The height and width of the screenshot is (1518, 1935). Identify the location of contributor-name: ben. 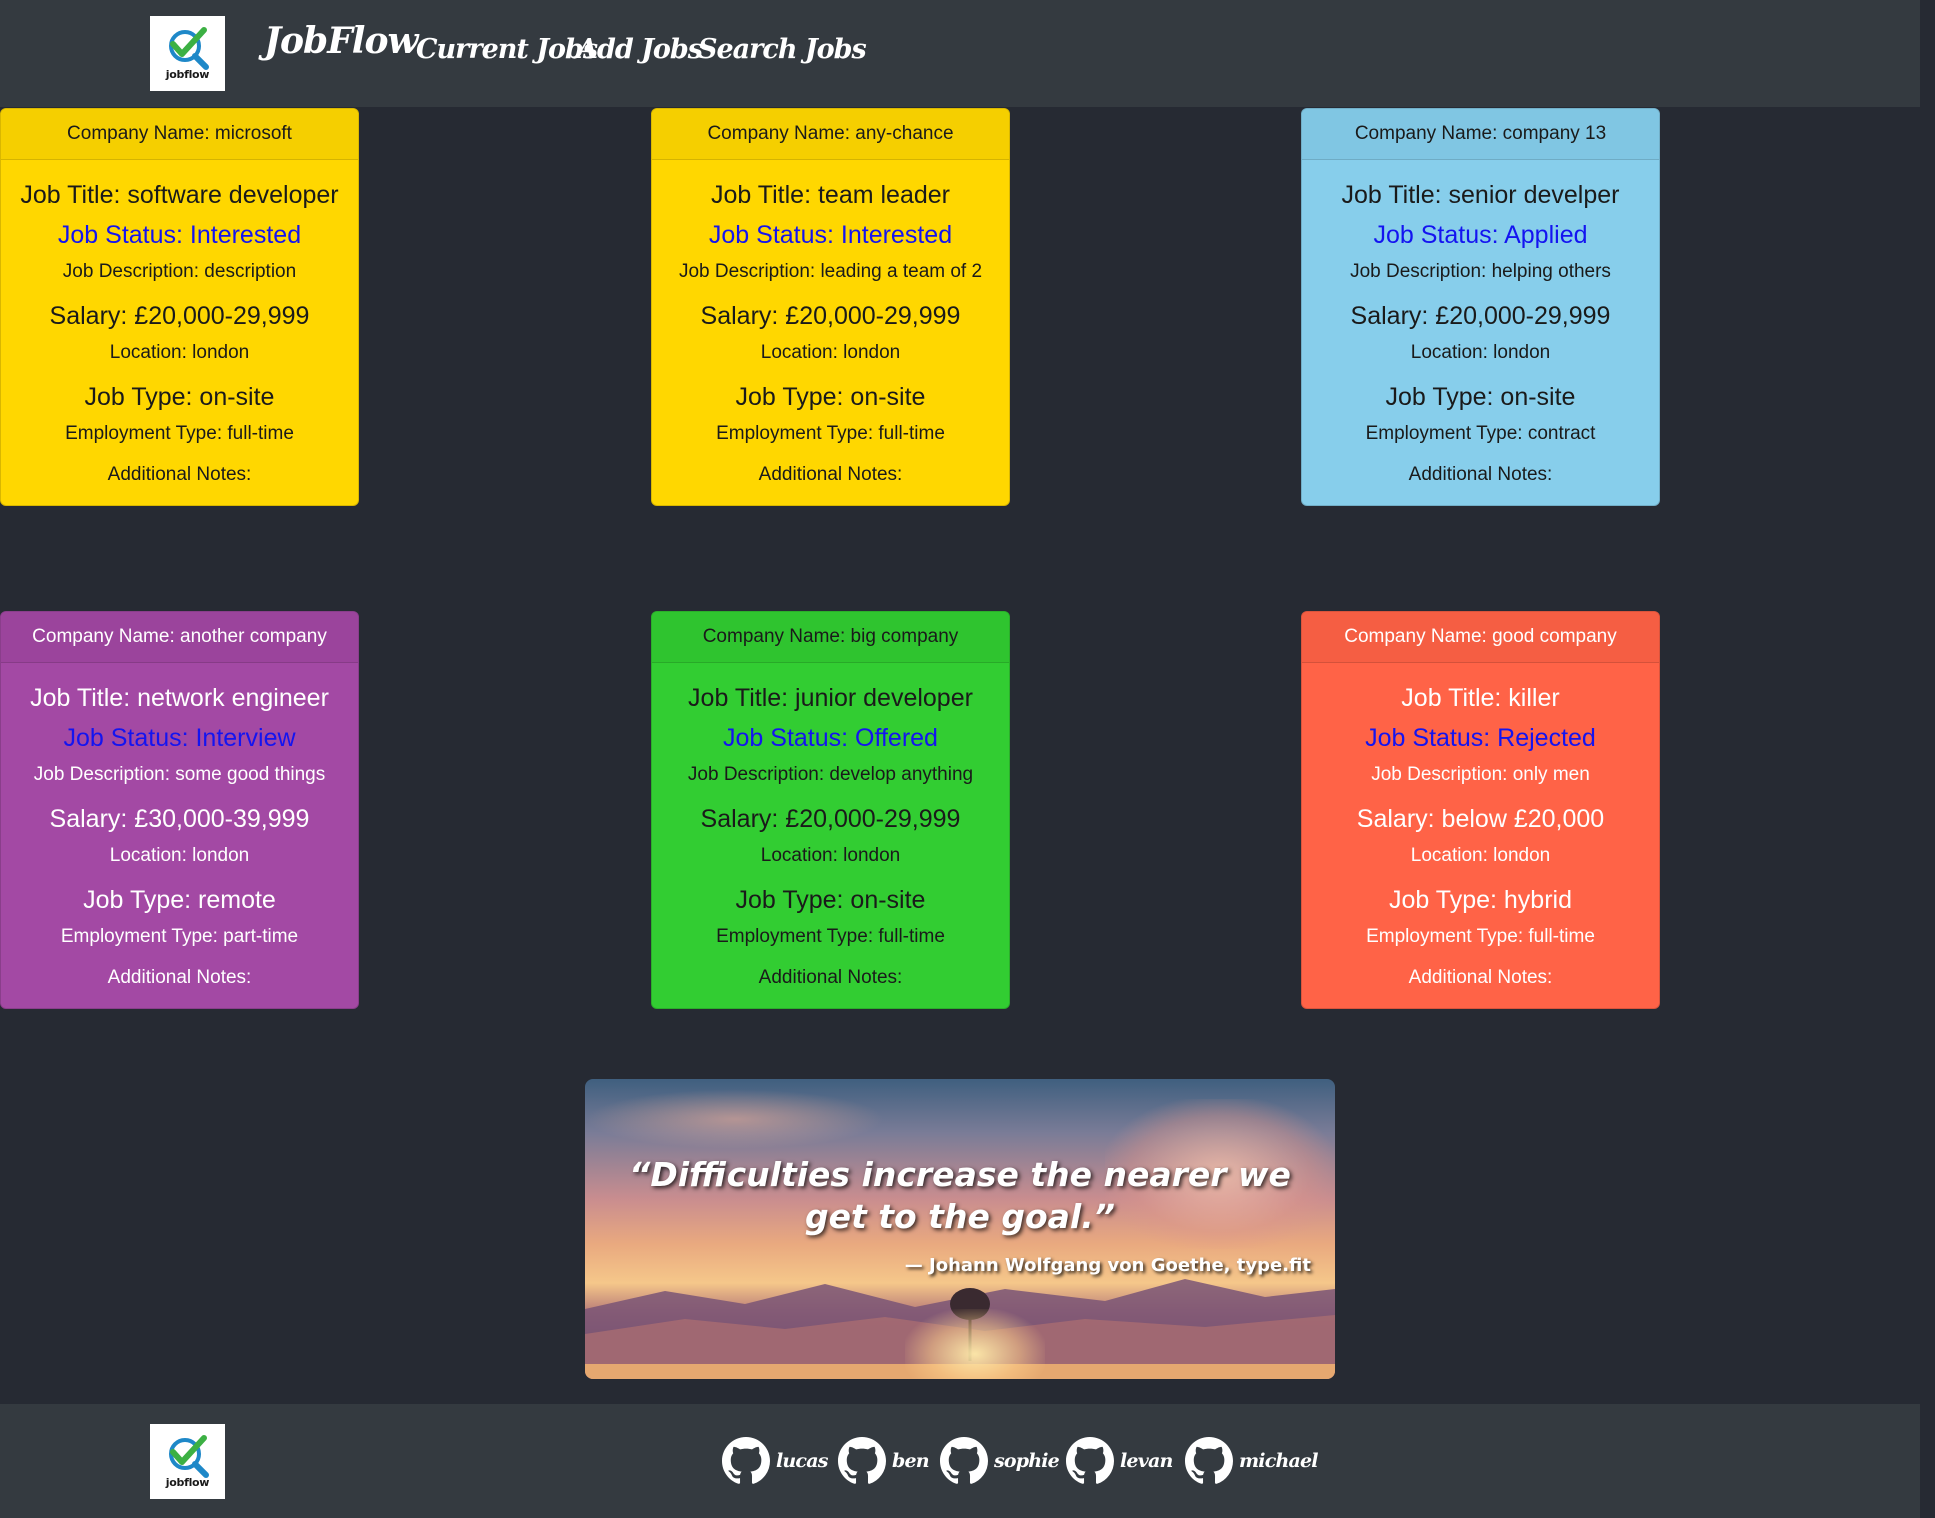
(911, 1461).